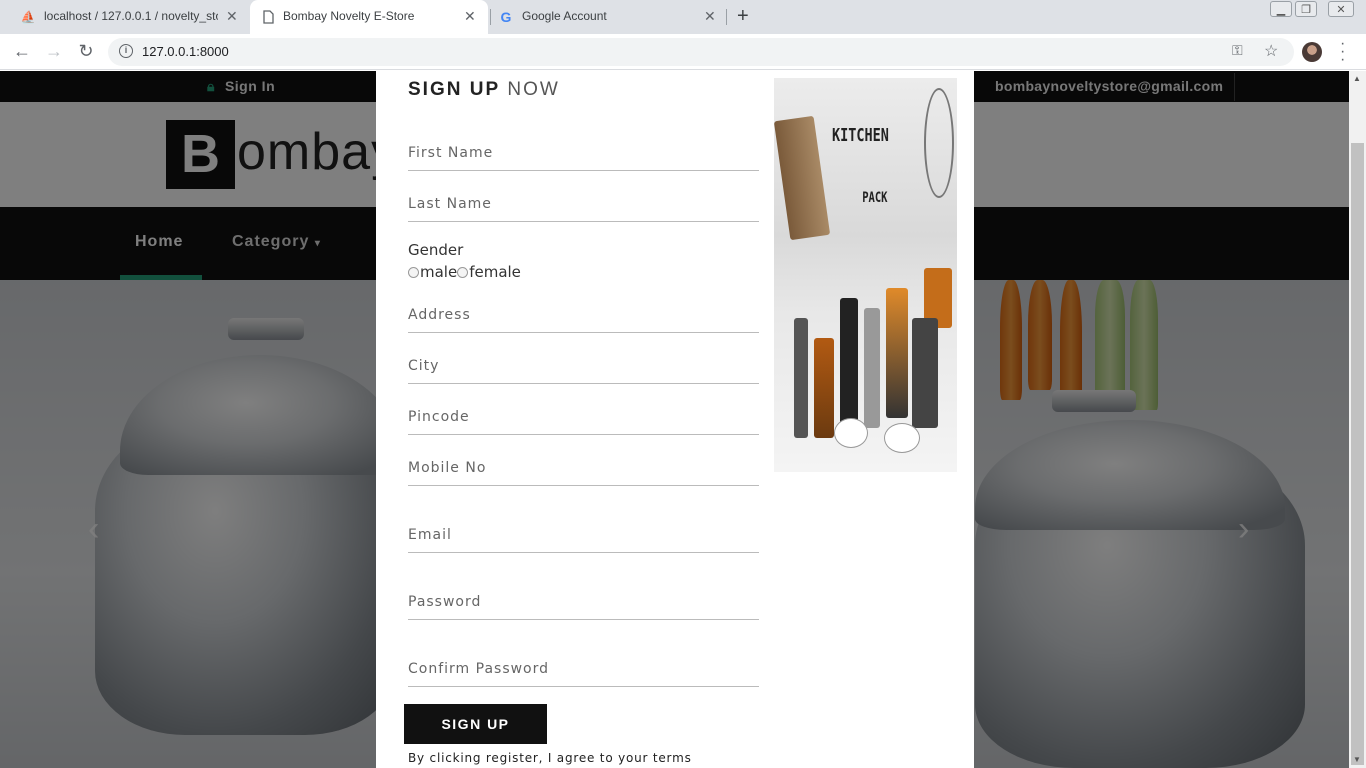  I want to click on email-input, so click(583, 534).